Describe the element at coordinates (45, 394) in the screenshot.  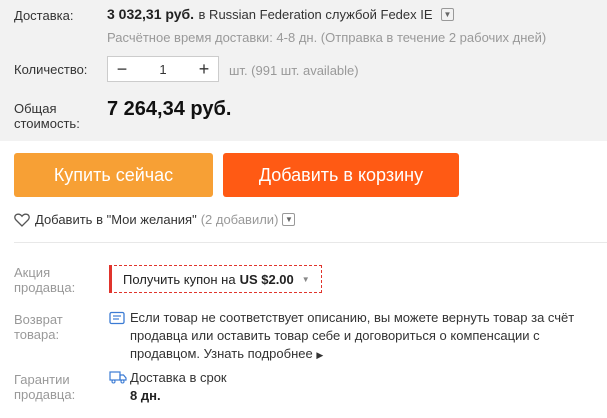
I see `guarantee-label-line2: продавца:` at that location.